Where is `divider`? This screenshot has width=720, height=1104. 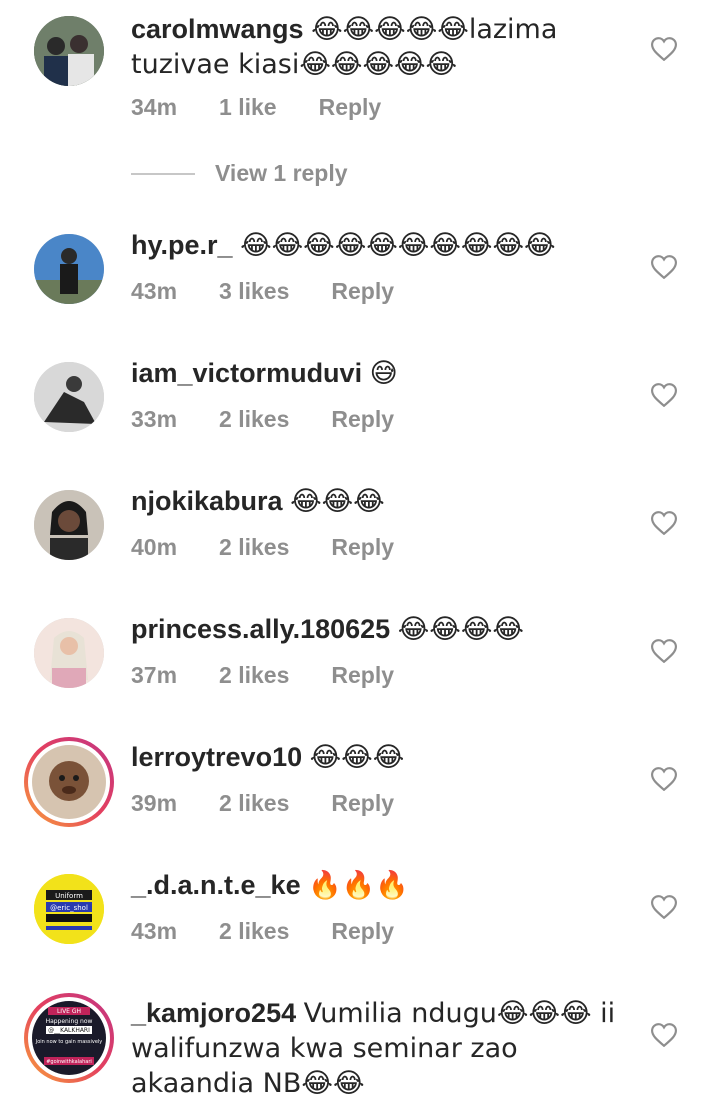 divider is located at coordinates (163, 173).